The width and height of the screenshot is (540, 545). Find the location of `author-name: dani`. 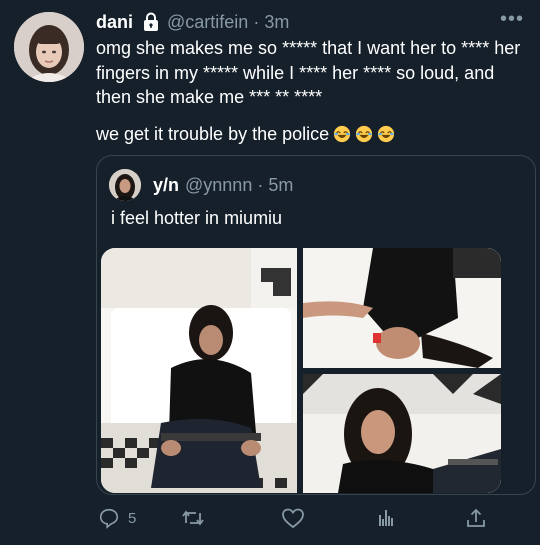

author-name: dani is located at coordinates (114, 22).